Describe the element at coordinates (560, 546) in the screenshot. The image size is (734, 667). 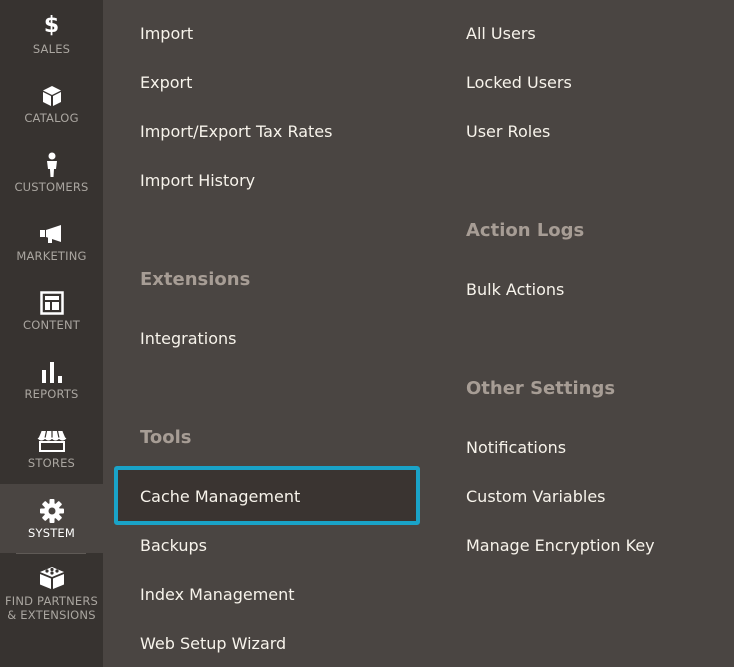
I see `menu-link-encryption-key: Manage Encryption Key` at that location.